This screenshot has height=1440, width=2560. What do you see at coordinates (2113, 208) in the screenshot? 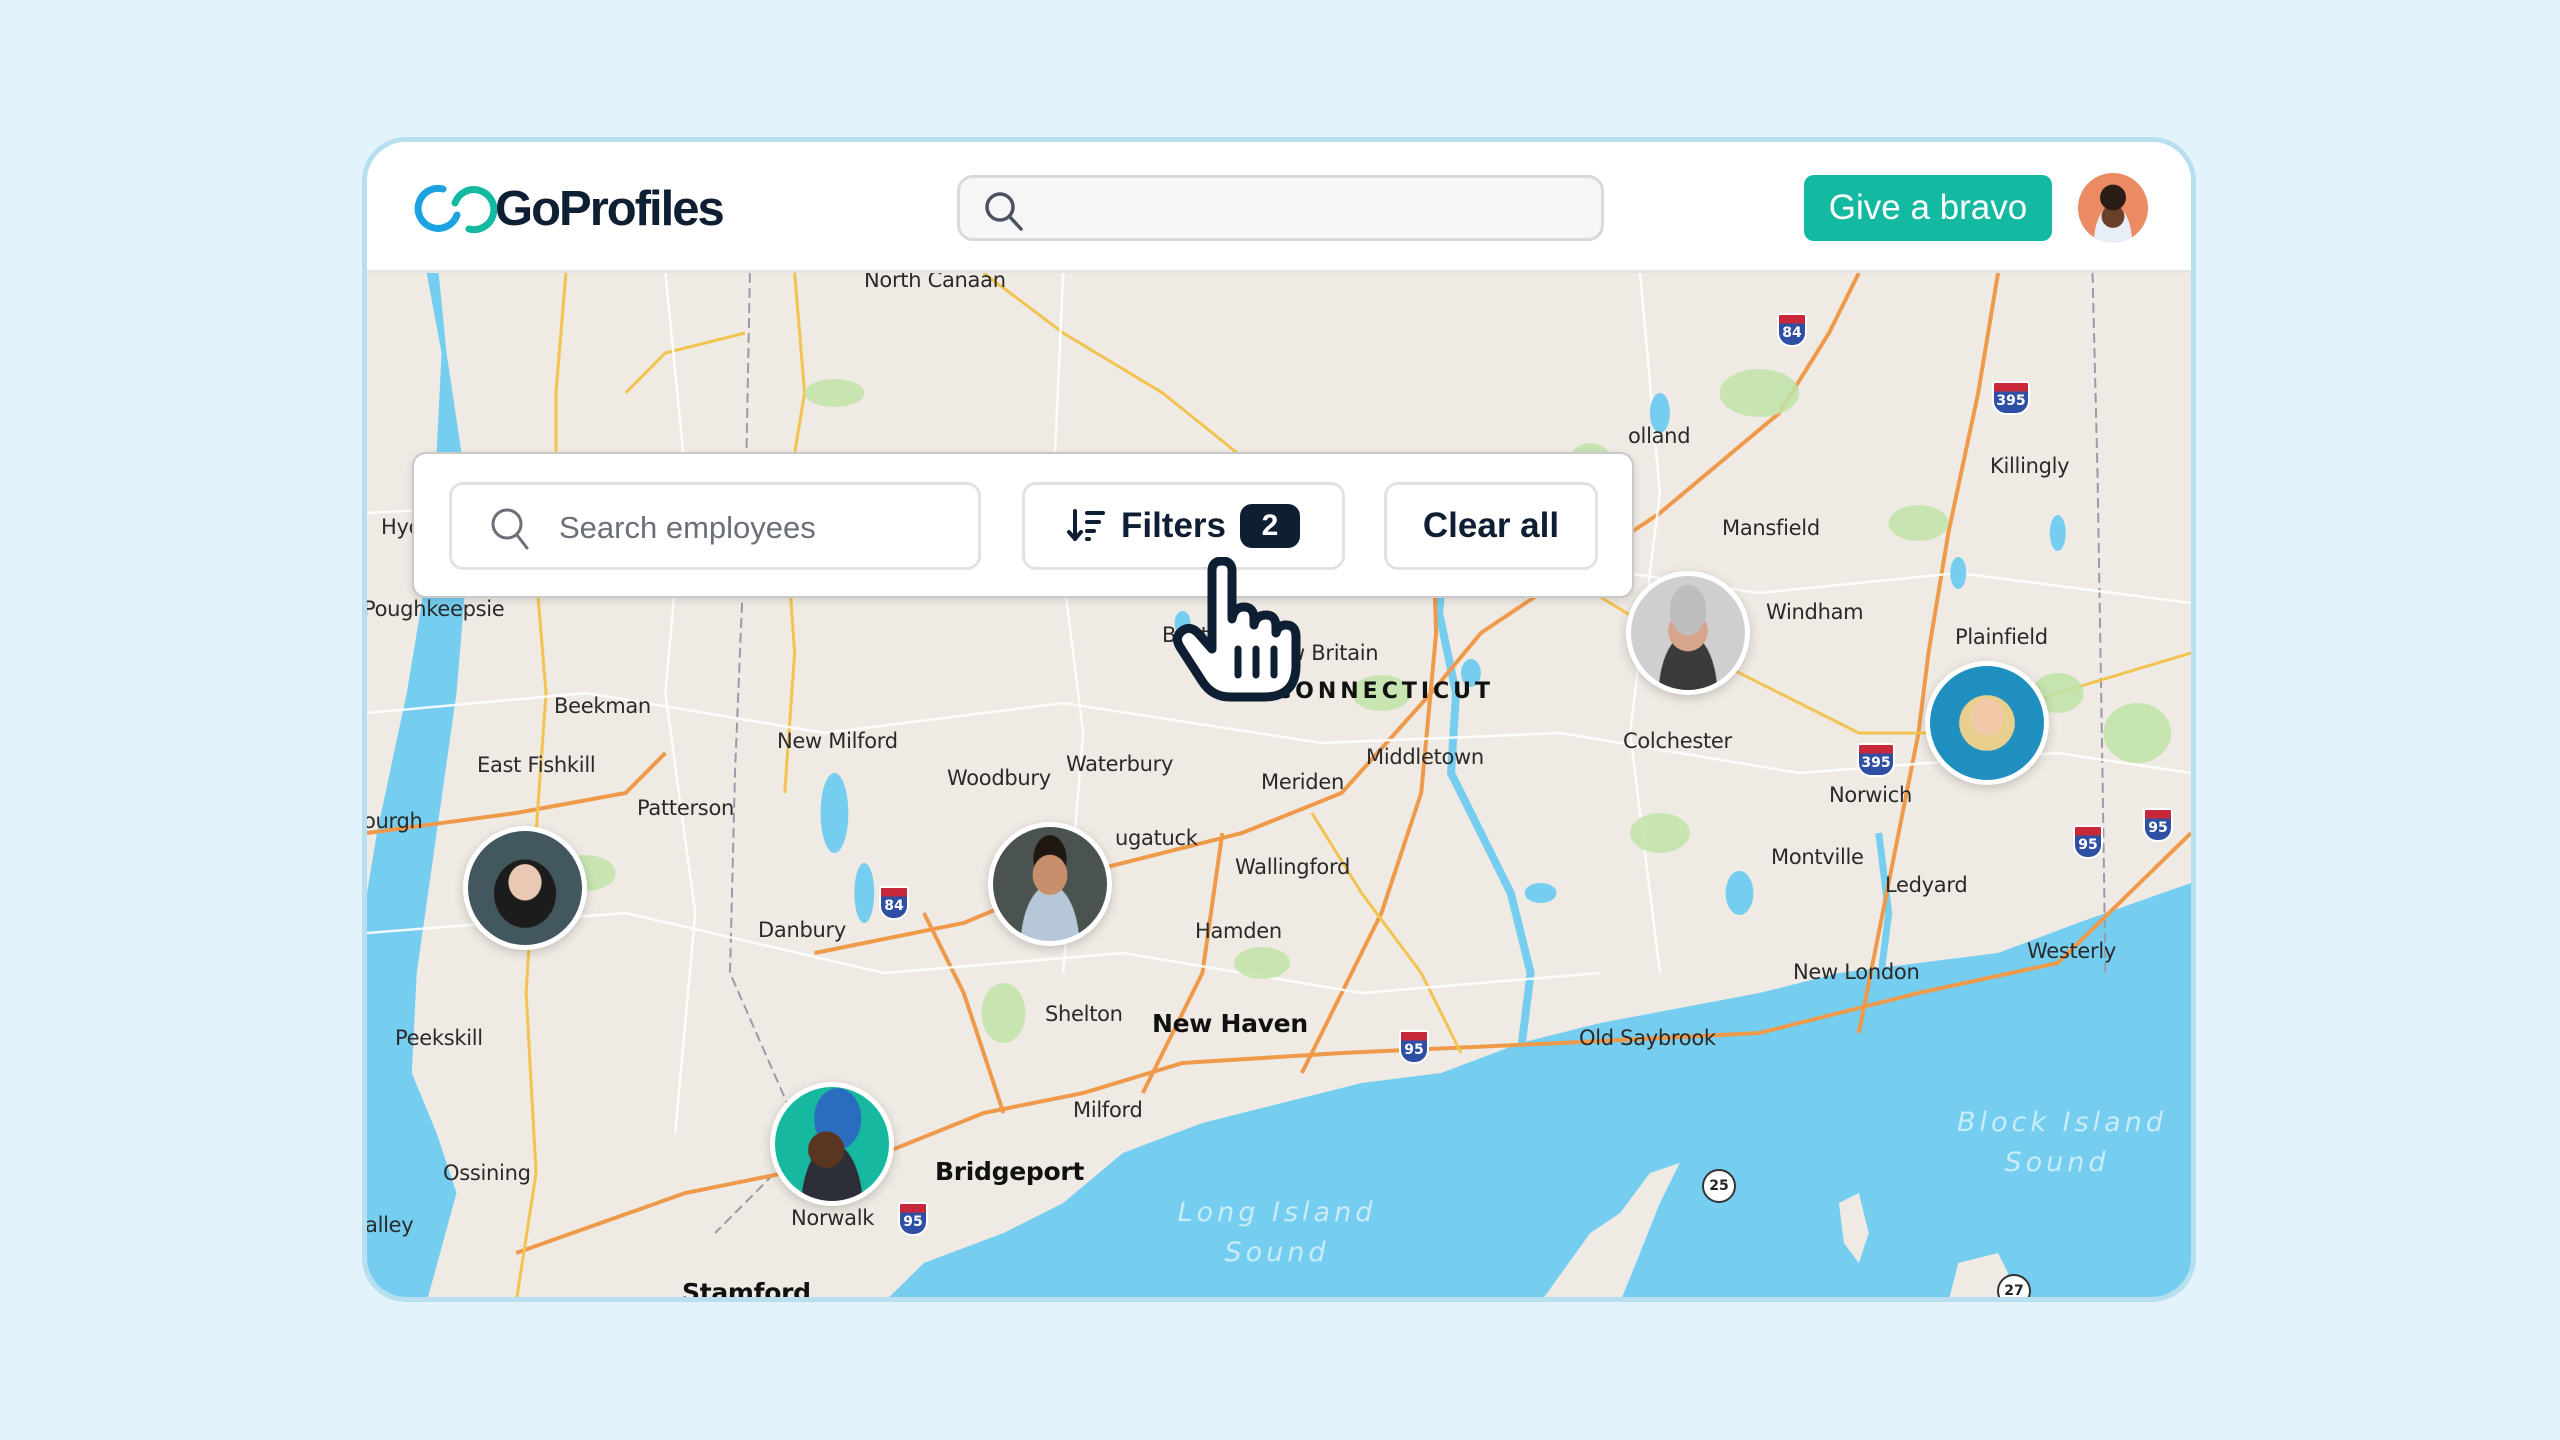
I see `user-avatar` at bounding box center [2113, 208].